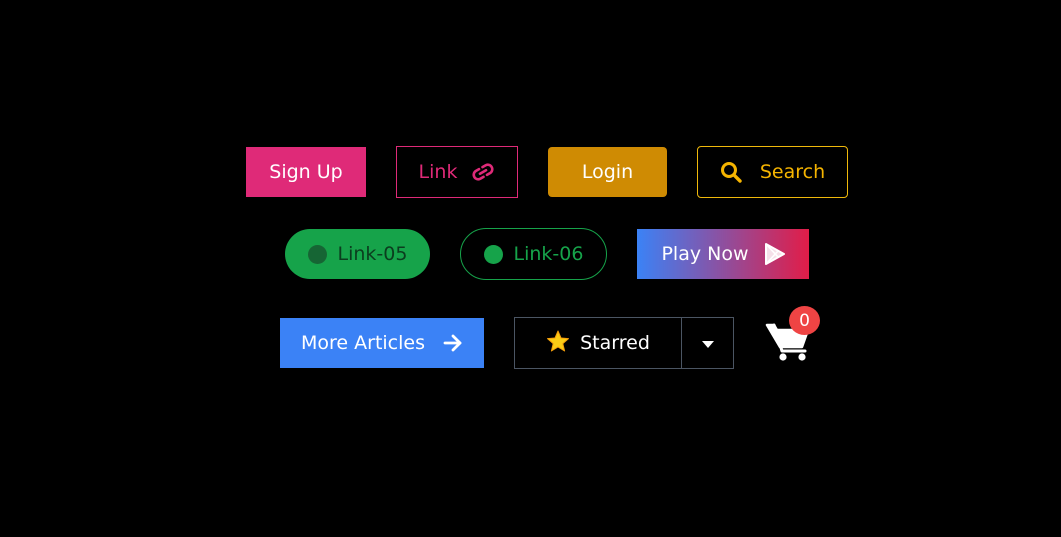  Describe the element at coordinates (363, 343) in the screenshot. I see `more-articles-label: More Articles` at that location.